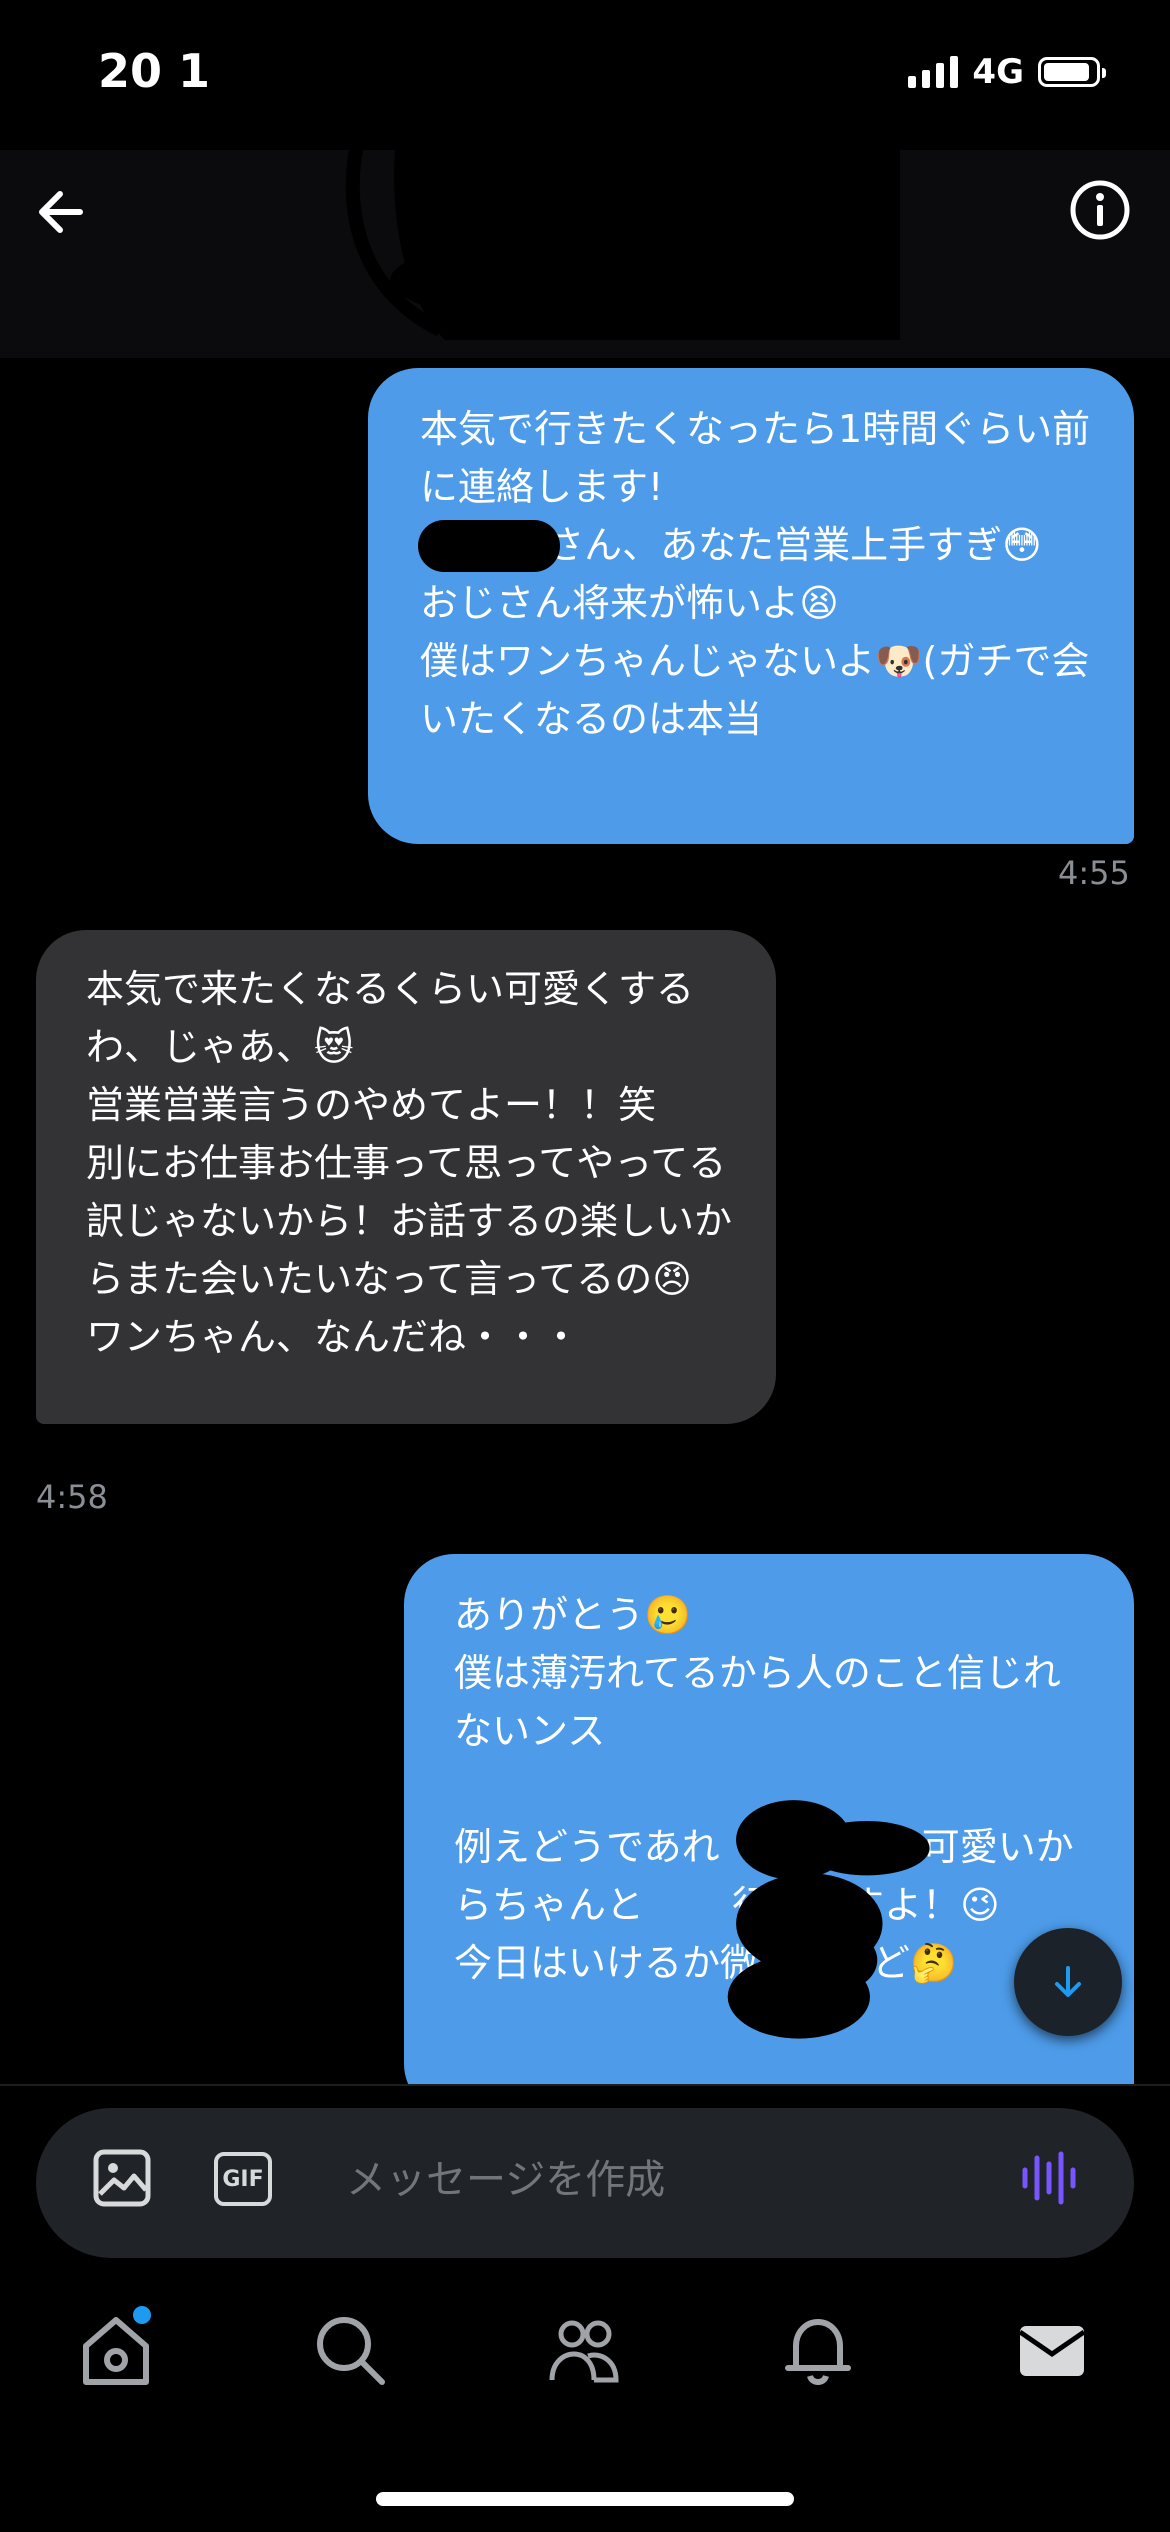 Image resolution: width=1170 pixels, height=2532 pixels. I want to click on redacted-contact-name, so click(622, 235).